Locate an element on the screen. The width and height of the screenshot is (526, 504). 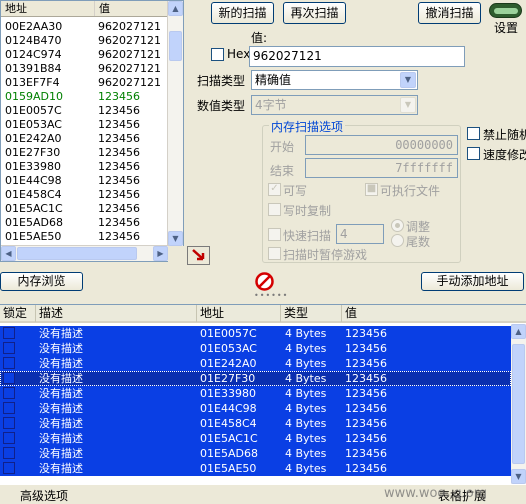
copy-to-table-button is located at coordinates (198, 255).